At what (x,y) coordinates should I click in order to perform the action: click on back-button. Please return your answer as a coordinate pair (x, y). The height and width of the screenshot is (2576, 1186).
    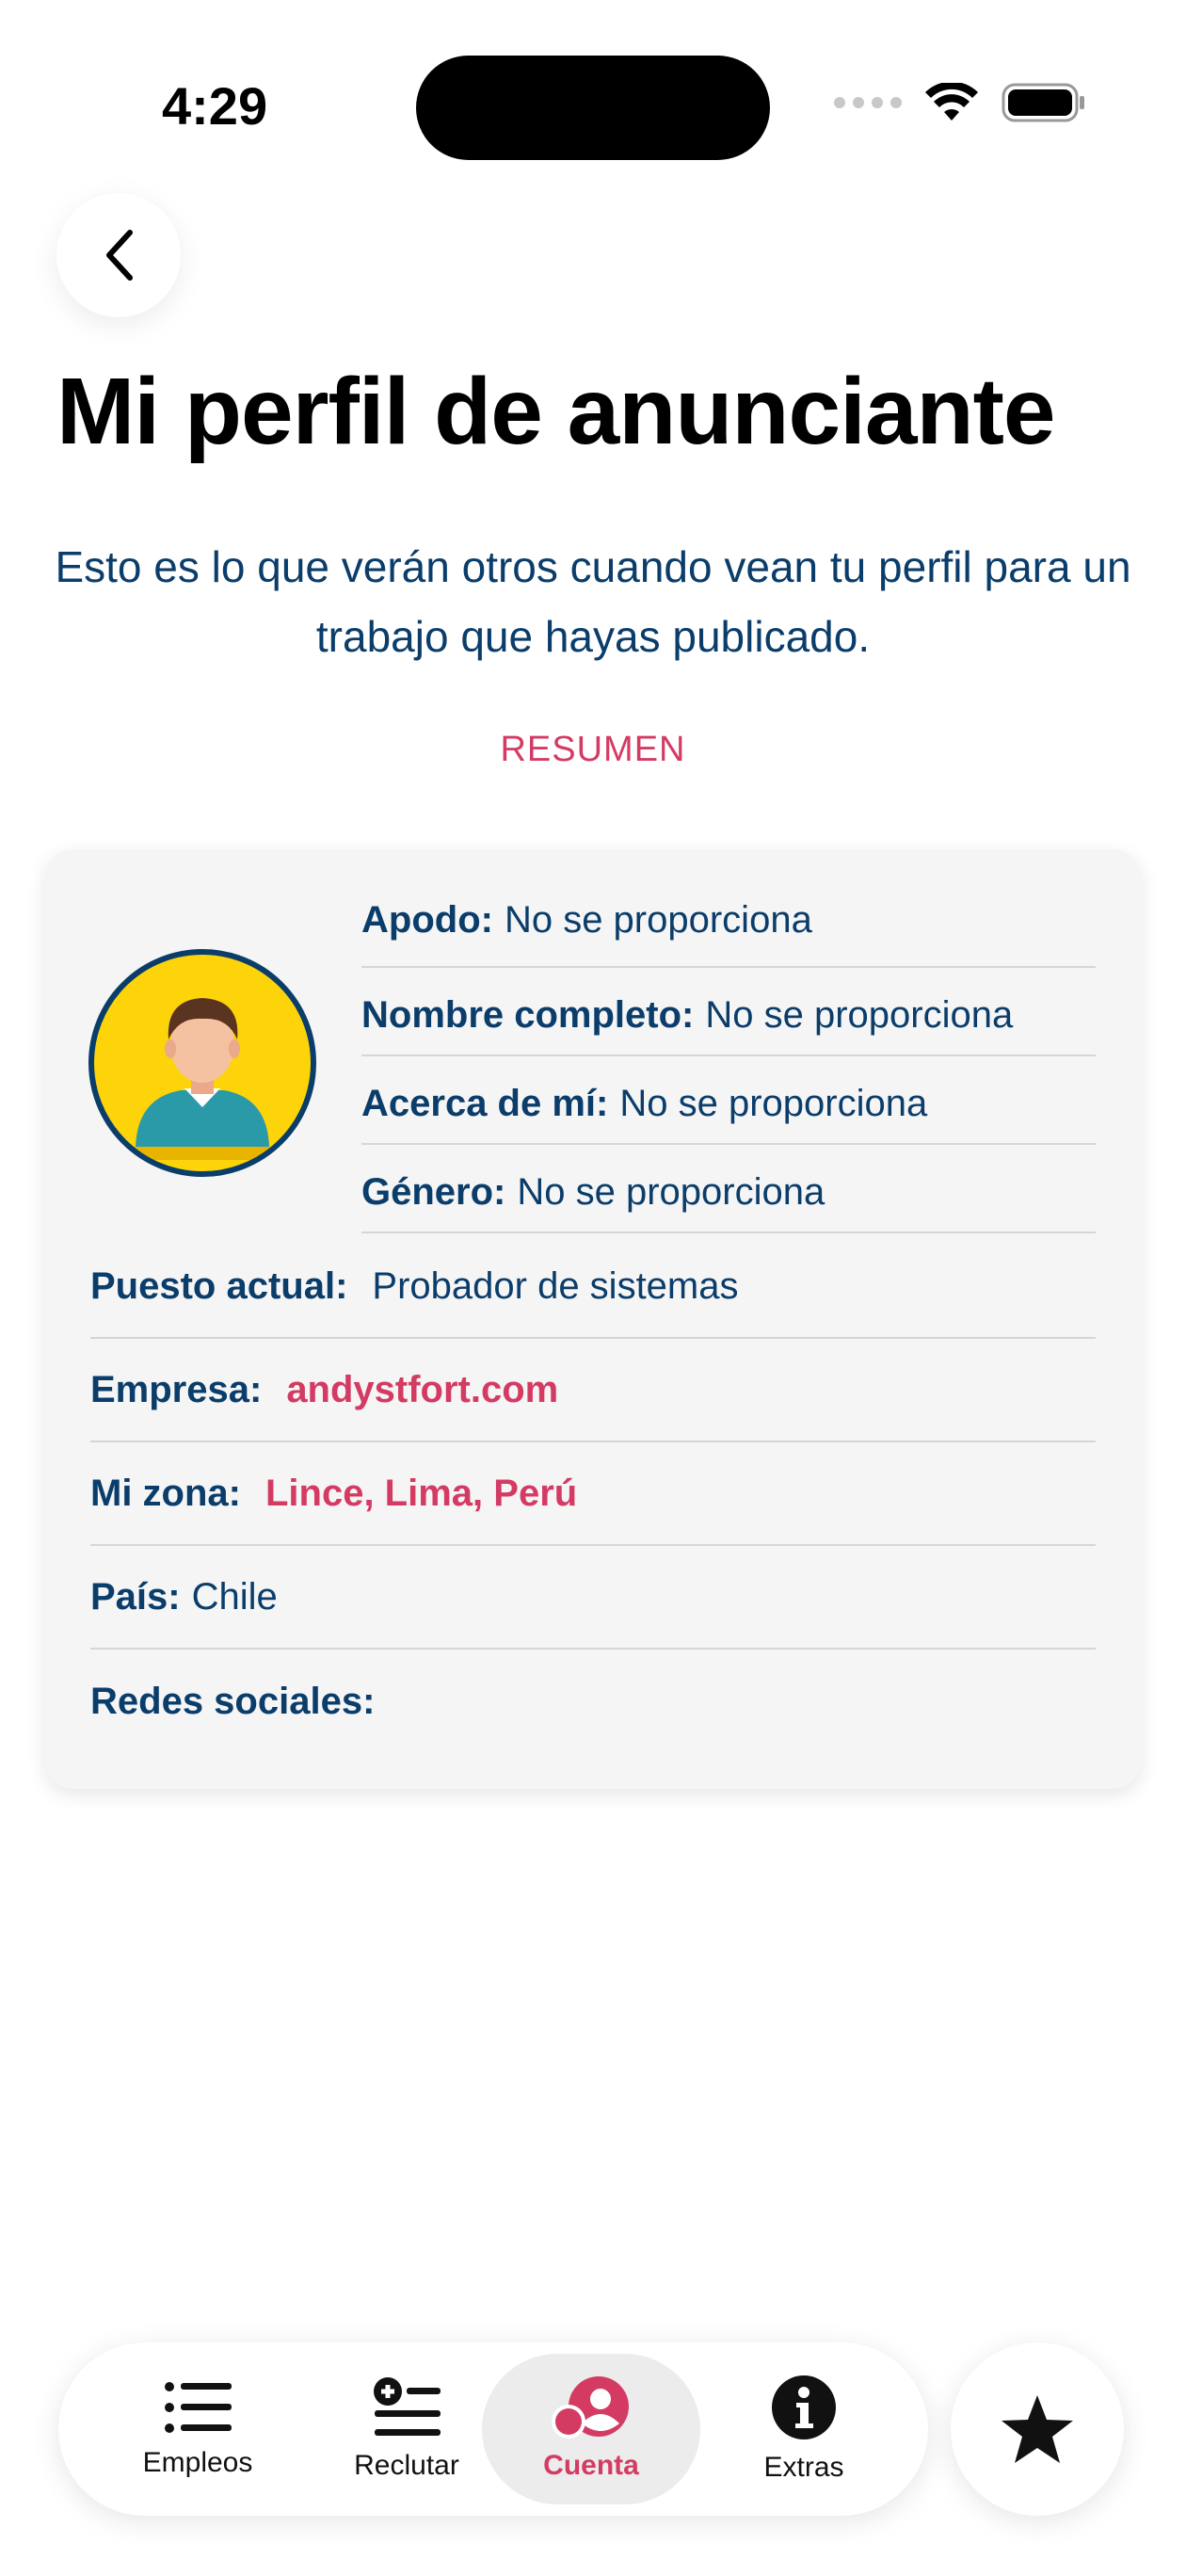
    Looking at the image, I should click on (118, 255).